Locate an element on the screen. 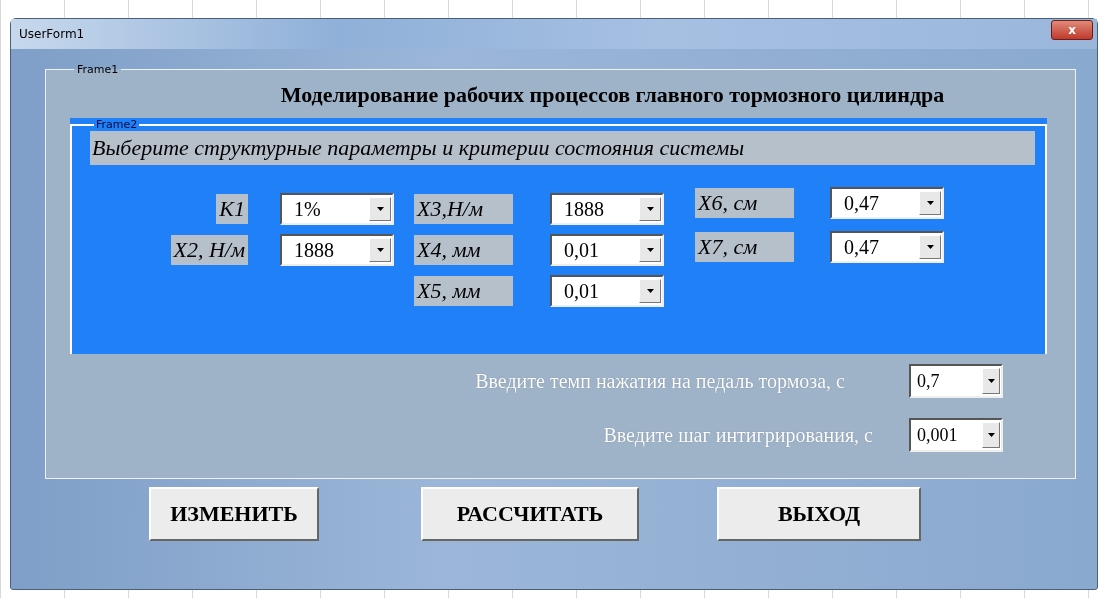 This screenshot has height=598, width=1105. parameter-label: X7, см is located at coordinates (744, 247).